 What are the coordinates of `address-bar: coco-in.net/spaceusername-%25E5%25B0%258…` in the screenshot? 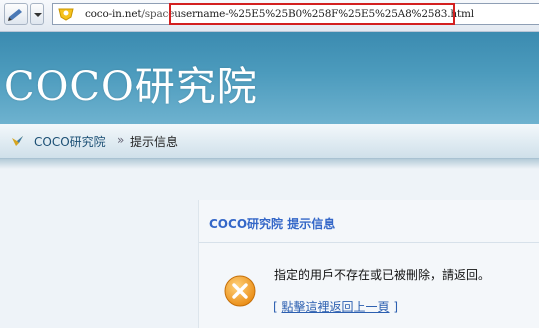 It's located at (269, 16).